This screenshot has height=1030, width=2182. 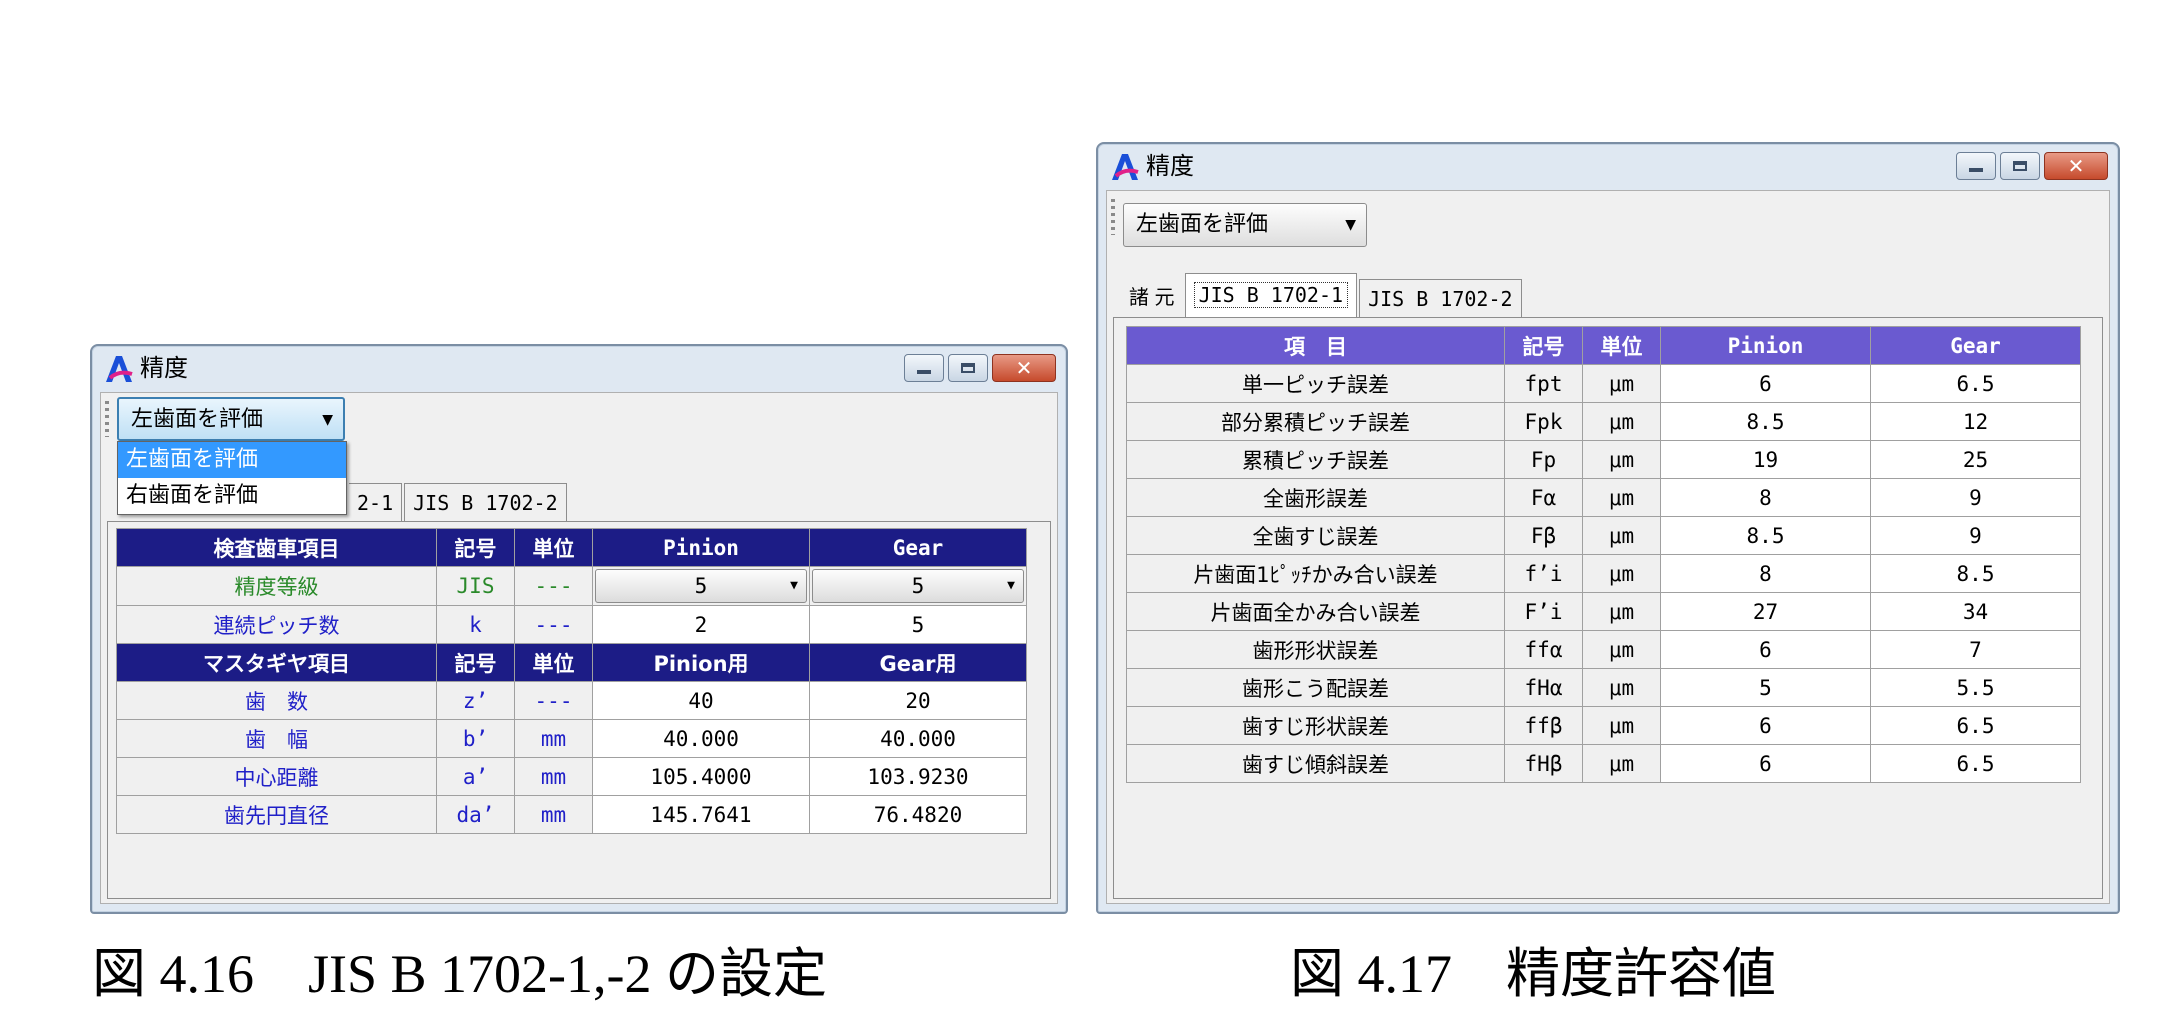 What do you see at coordinates (701, 586) in the screenshot?
I see `pinion-grade-select: 5 ▼` at bounding box center [701, 586].